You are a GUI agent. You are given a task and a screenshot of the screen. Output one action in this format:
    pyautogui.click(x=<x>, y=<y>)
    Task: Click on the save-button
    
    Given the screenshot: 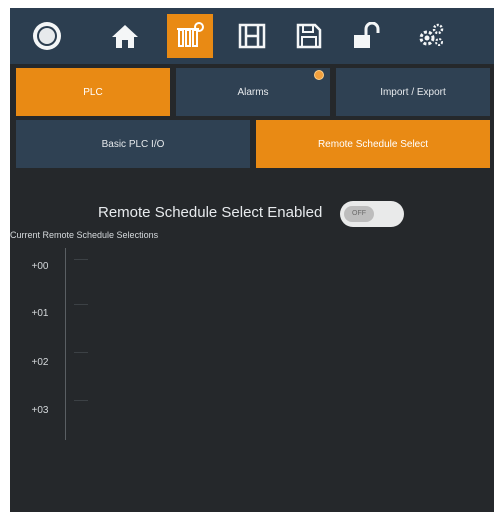 What is the action you would take?
    pyautogui.click(x=309, y=36)
    